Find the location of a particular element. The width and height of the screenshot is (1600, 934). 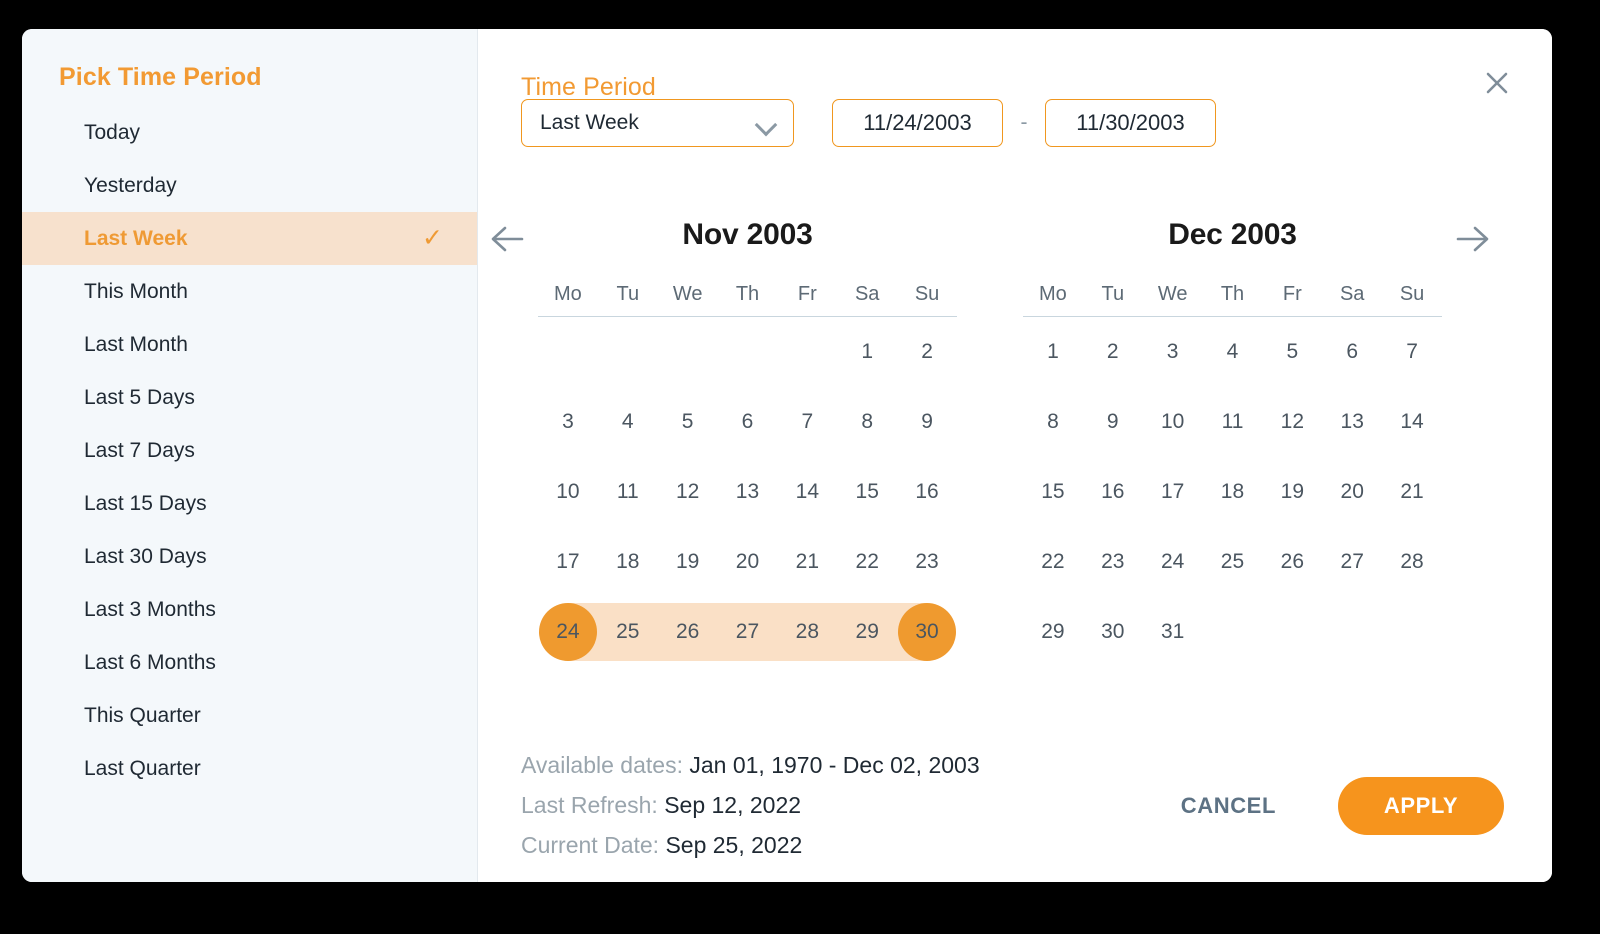

close-icon is located at coordinates (1497, 83).